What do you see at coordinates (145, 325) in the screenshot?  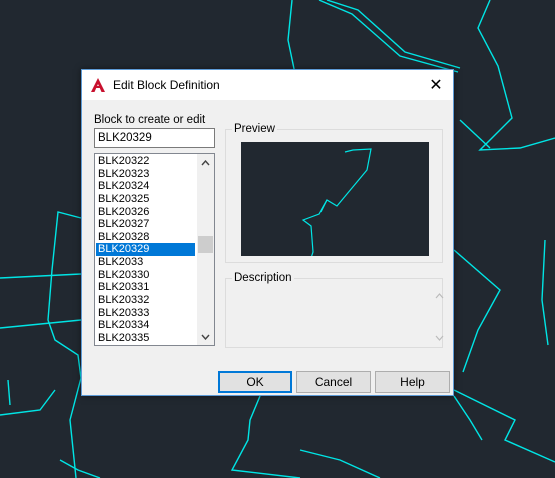 I see `block-list-item: BLK20334` at bounding box center [145, 325].